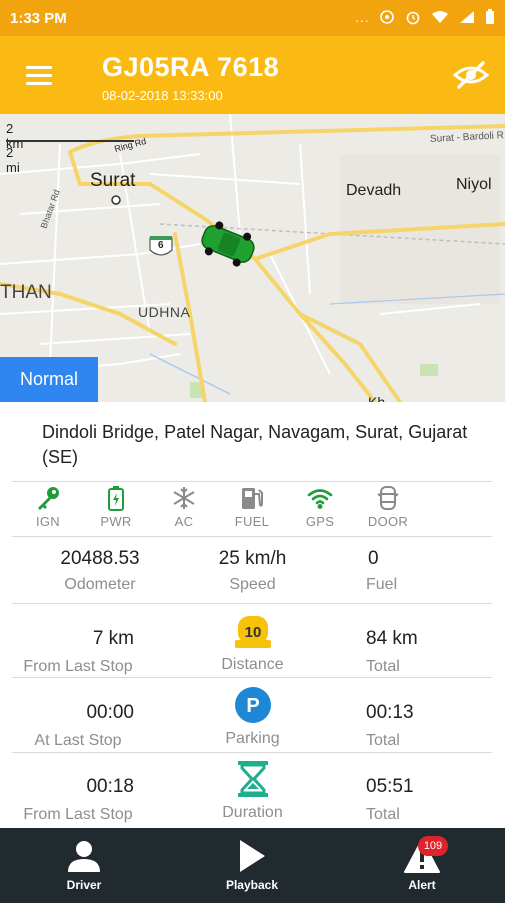  I want to click on sensor-label: AC, so click(184, 521).